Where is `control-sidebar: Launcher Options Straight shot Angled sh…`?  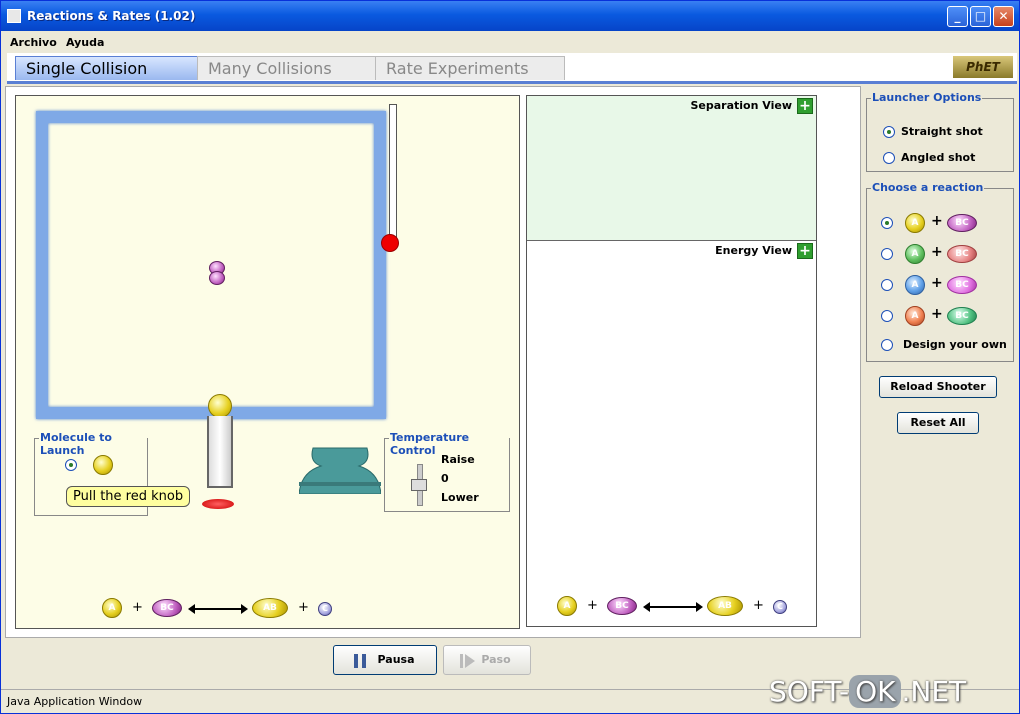
control-sidebar: Launcher Options Straight shot Angled sh… is located at coordinates (940, 386).